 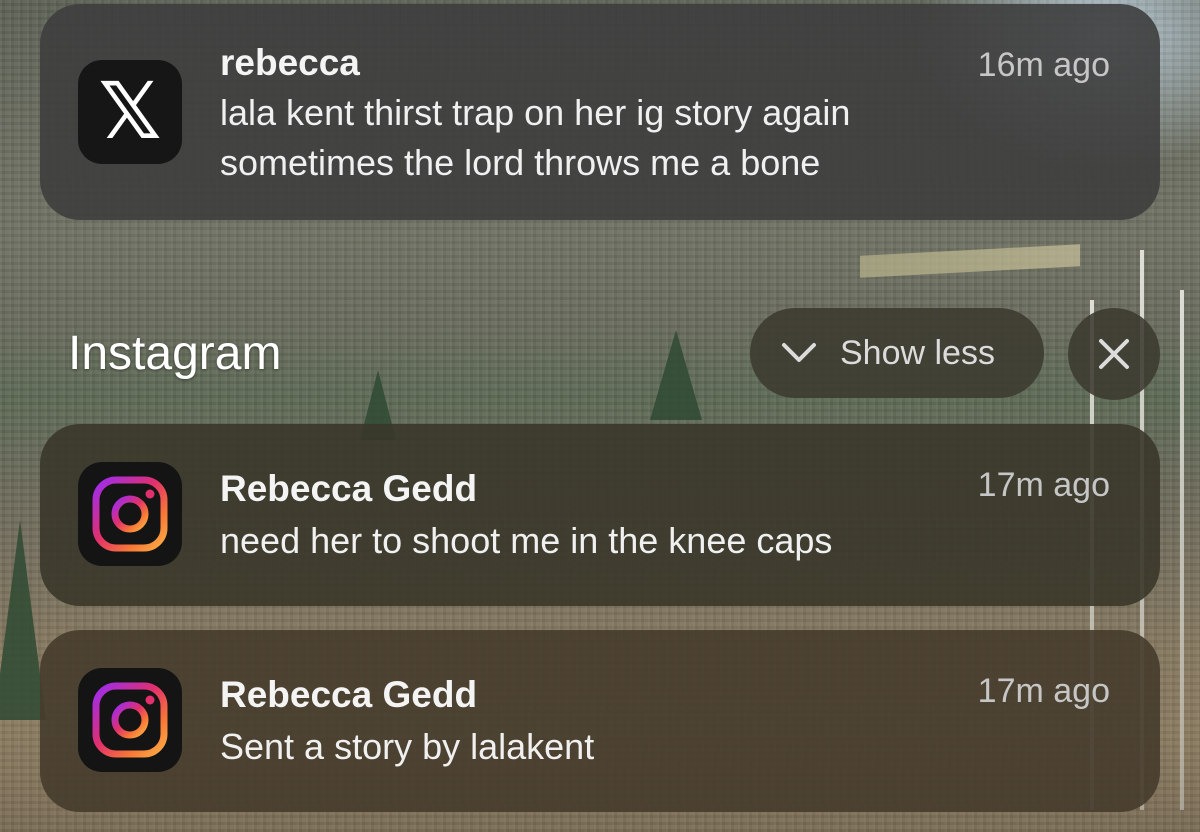 What do you see at coordinates (290, 62) in the screenshot?
I see `notification-sender: rebecca` at bounding box center [290, 62].